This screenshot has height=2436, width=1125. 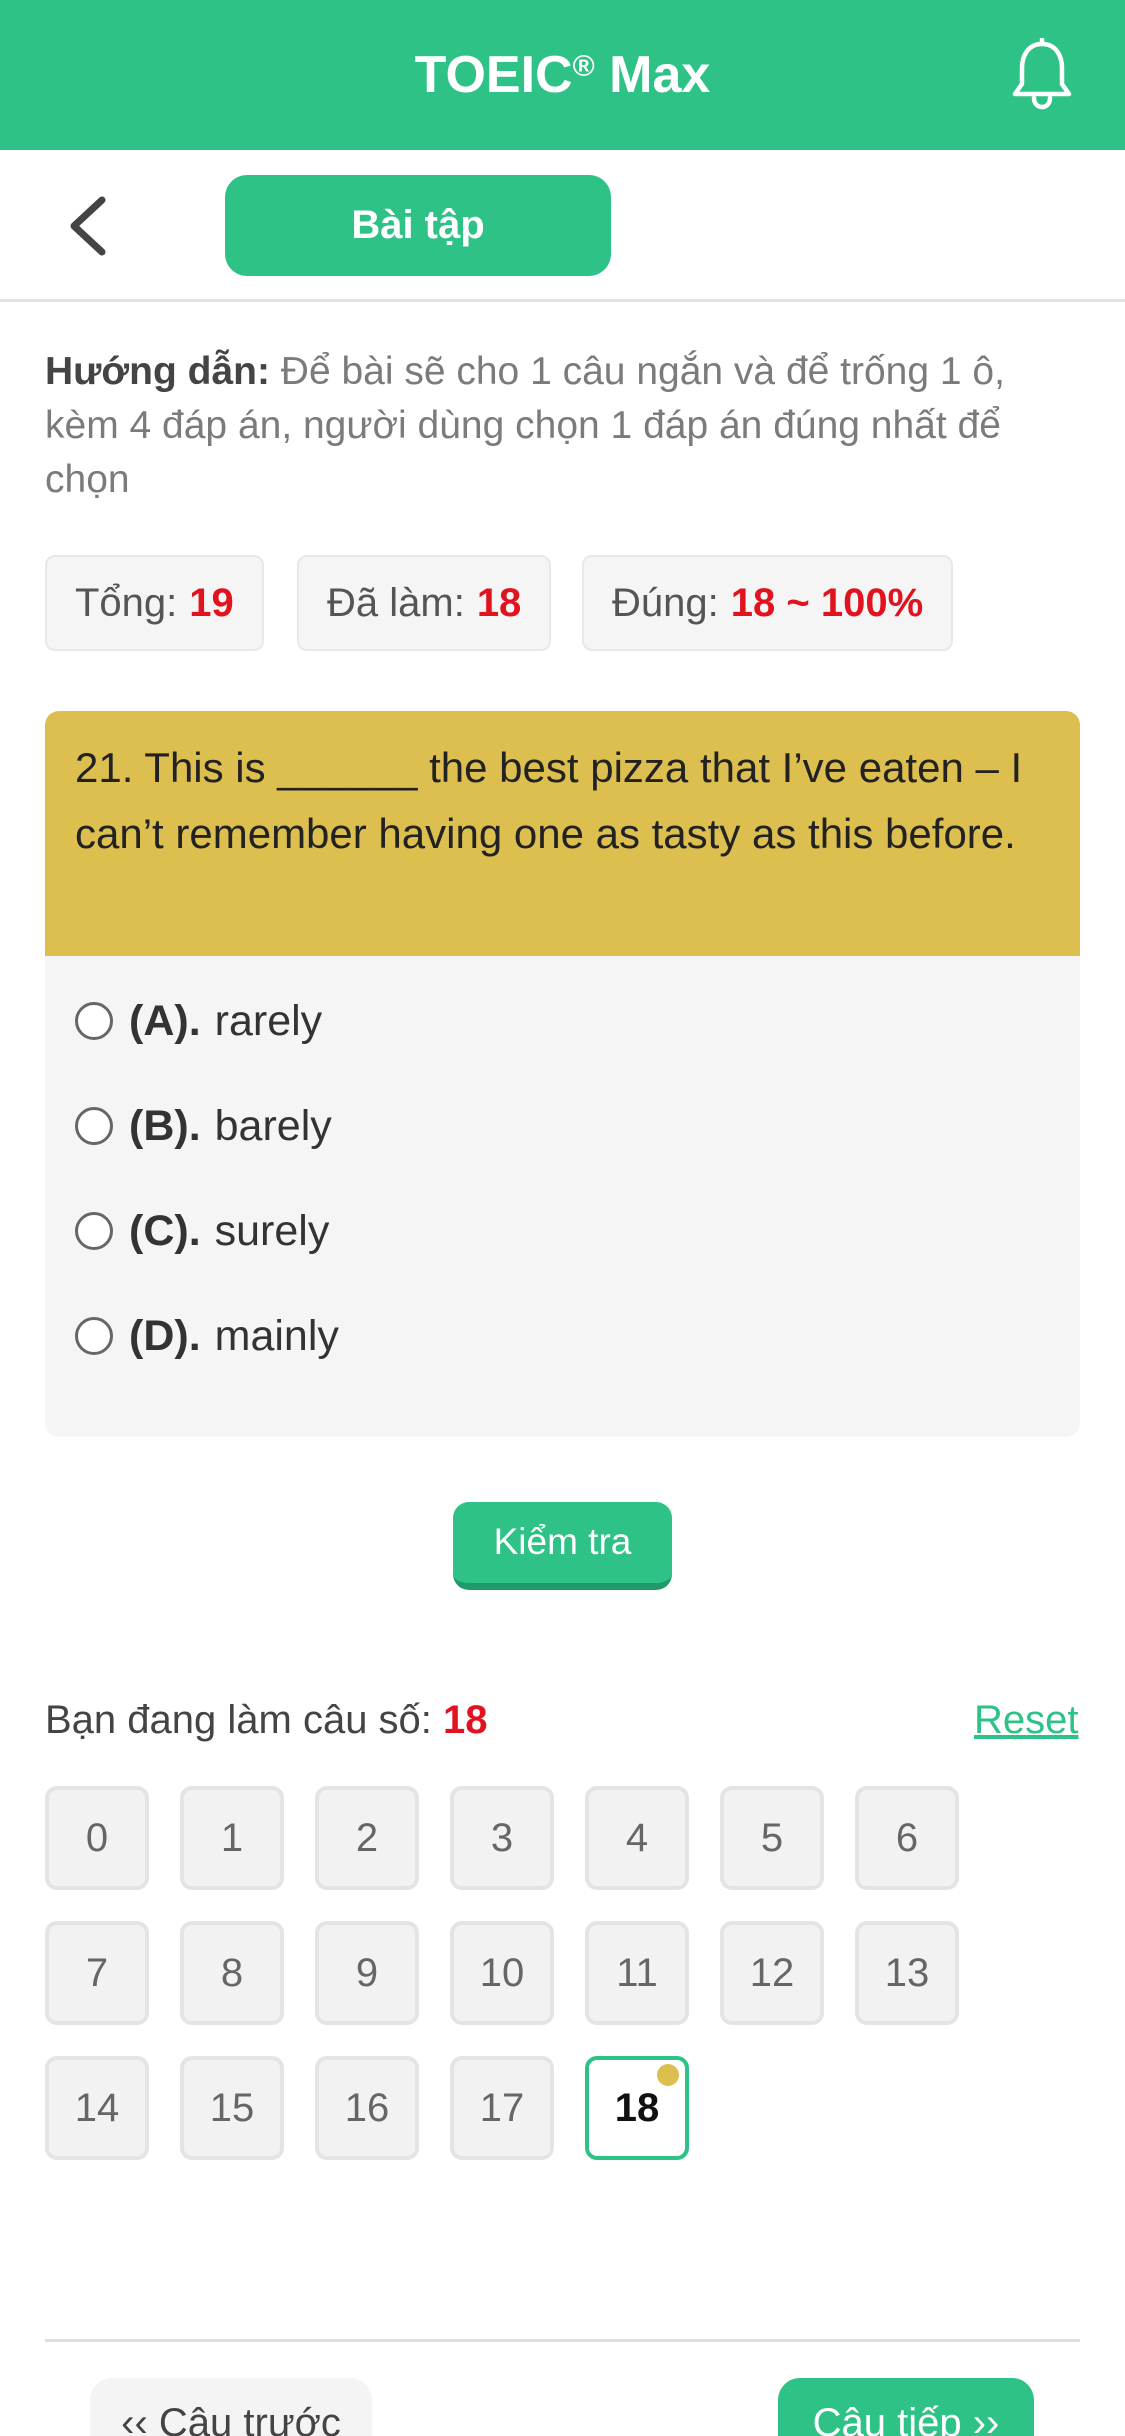 What do you see at coordinates (907, 1838) in the screenshot?
I see `question-number-cell: 6` at bounding box center [907, 1838].